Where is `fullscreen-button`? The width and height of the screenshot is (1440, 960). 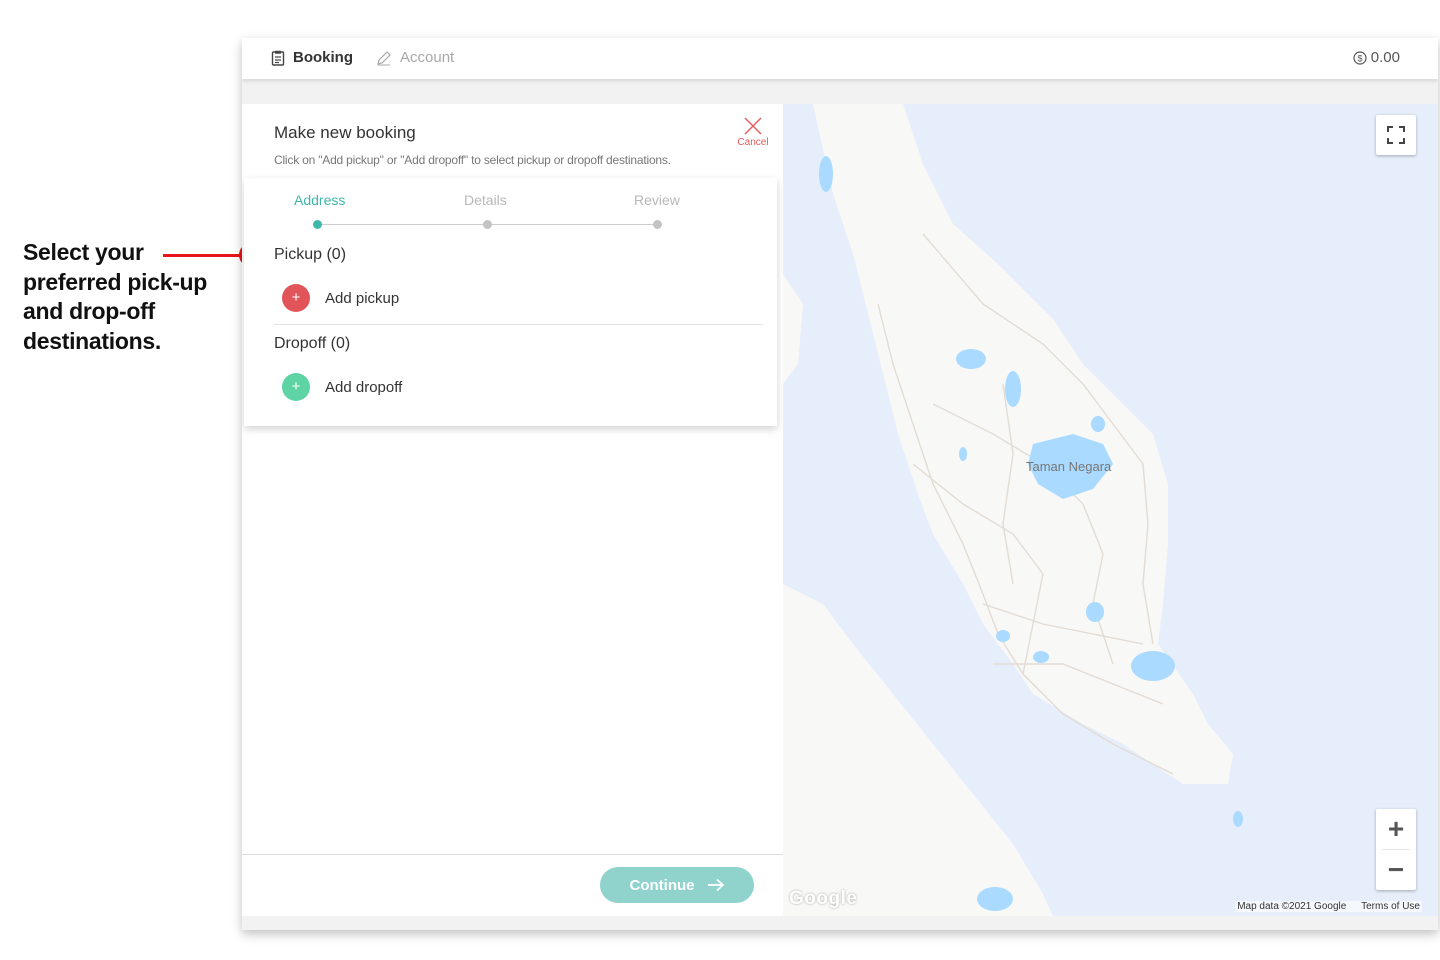 fullscreen-button is located at coordinates (1396, 135).